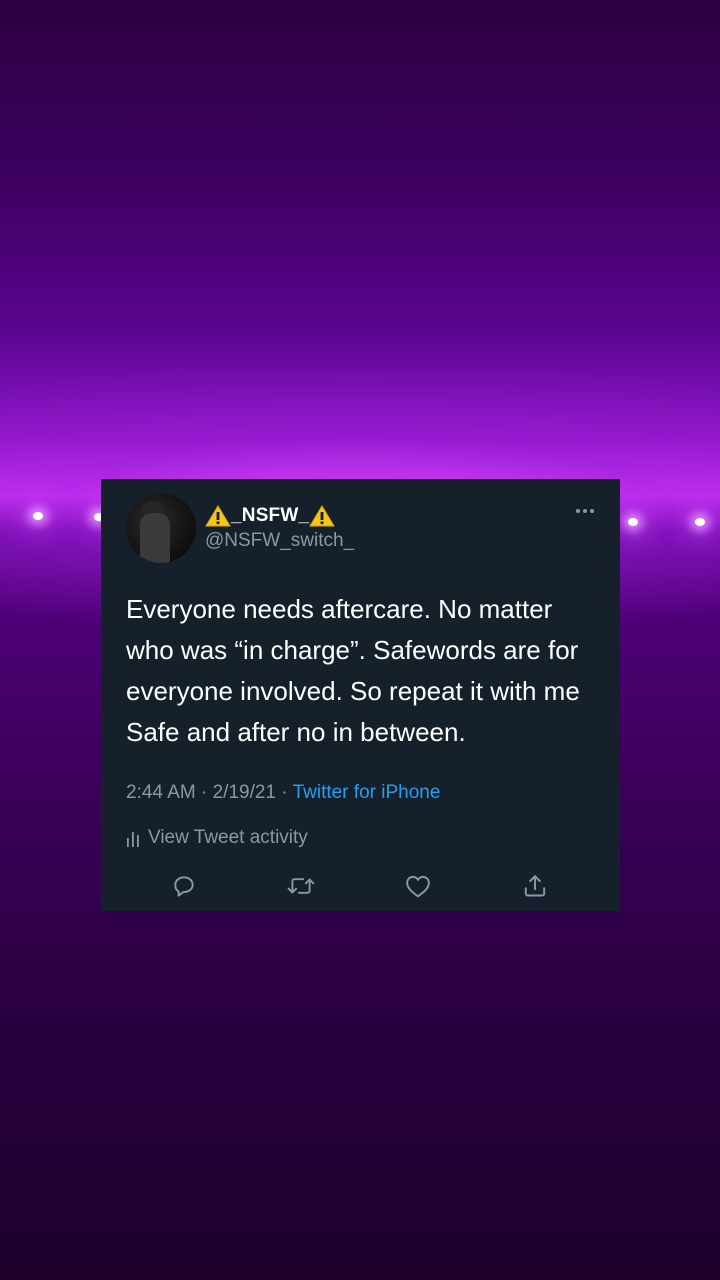  What do you see at coordinates (155, 538) in the screenshot?
I see `avatar-figure` at bounding box center [155, 538].